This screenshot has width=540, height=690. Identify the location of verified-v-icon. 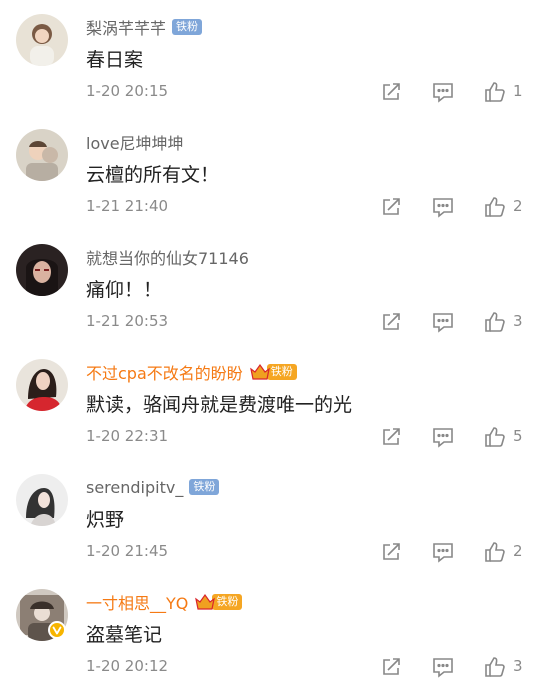
(57, 630).